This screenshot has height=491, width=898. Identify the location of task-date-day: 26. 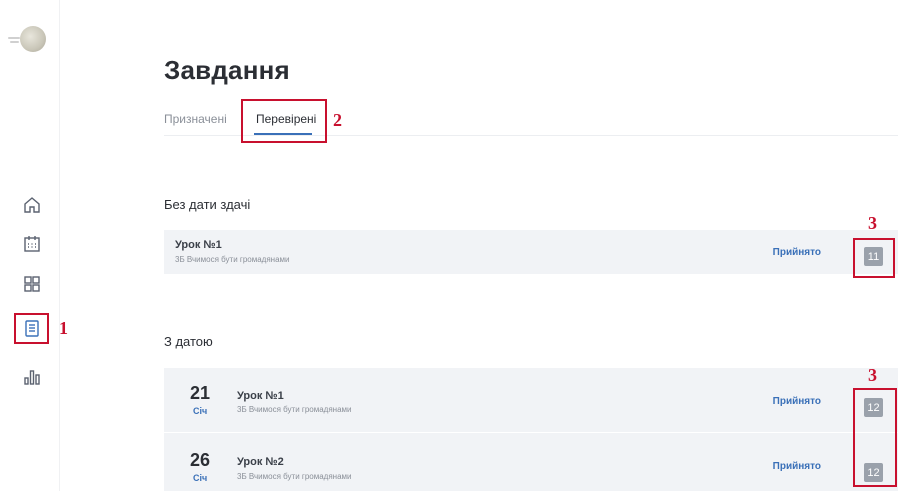
(200, 460).